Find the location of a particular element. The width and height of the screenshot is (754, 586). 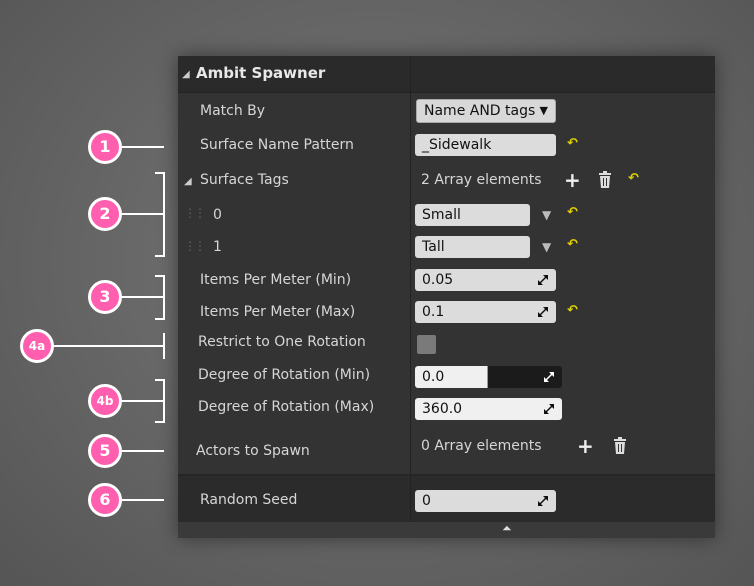

surface-name-pattern-input: _Sidewalk is located at coordinates (485, 145).